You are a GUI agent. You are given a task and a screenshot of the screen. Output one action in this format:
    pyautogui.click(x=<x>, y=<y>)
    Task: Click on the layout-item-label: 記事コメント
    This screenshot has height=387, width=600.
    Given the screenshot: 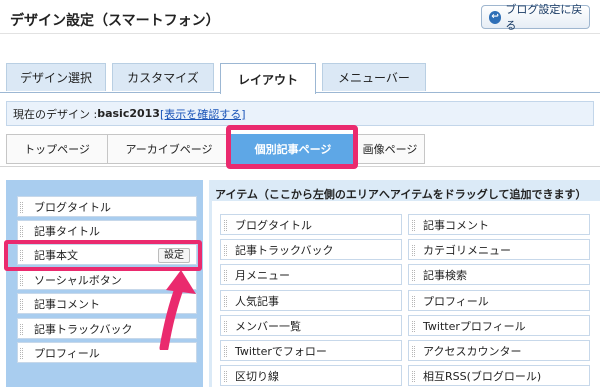 What is the action you would take?
    pyautogui.click(x=67, y=304)
    